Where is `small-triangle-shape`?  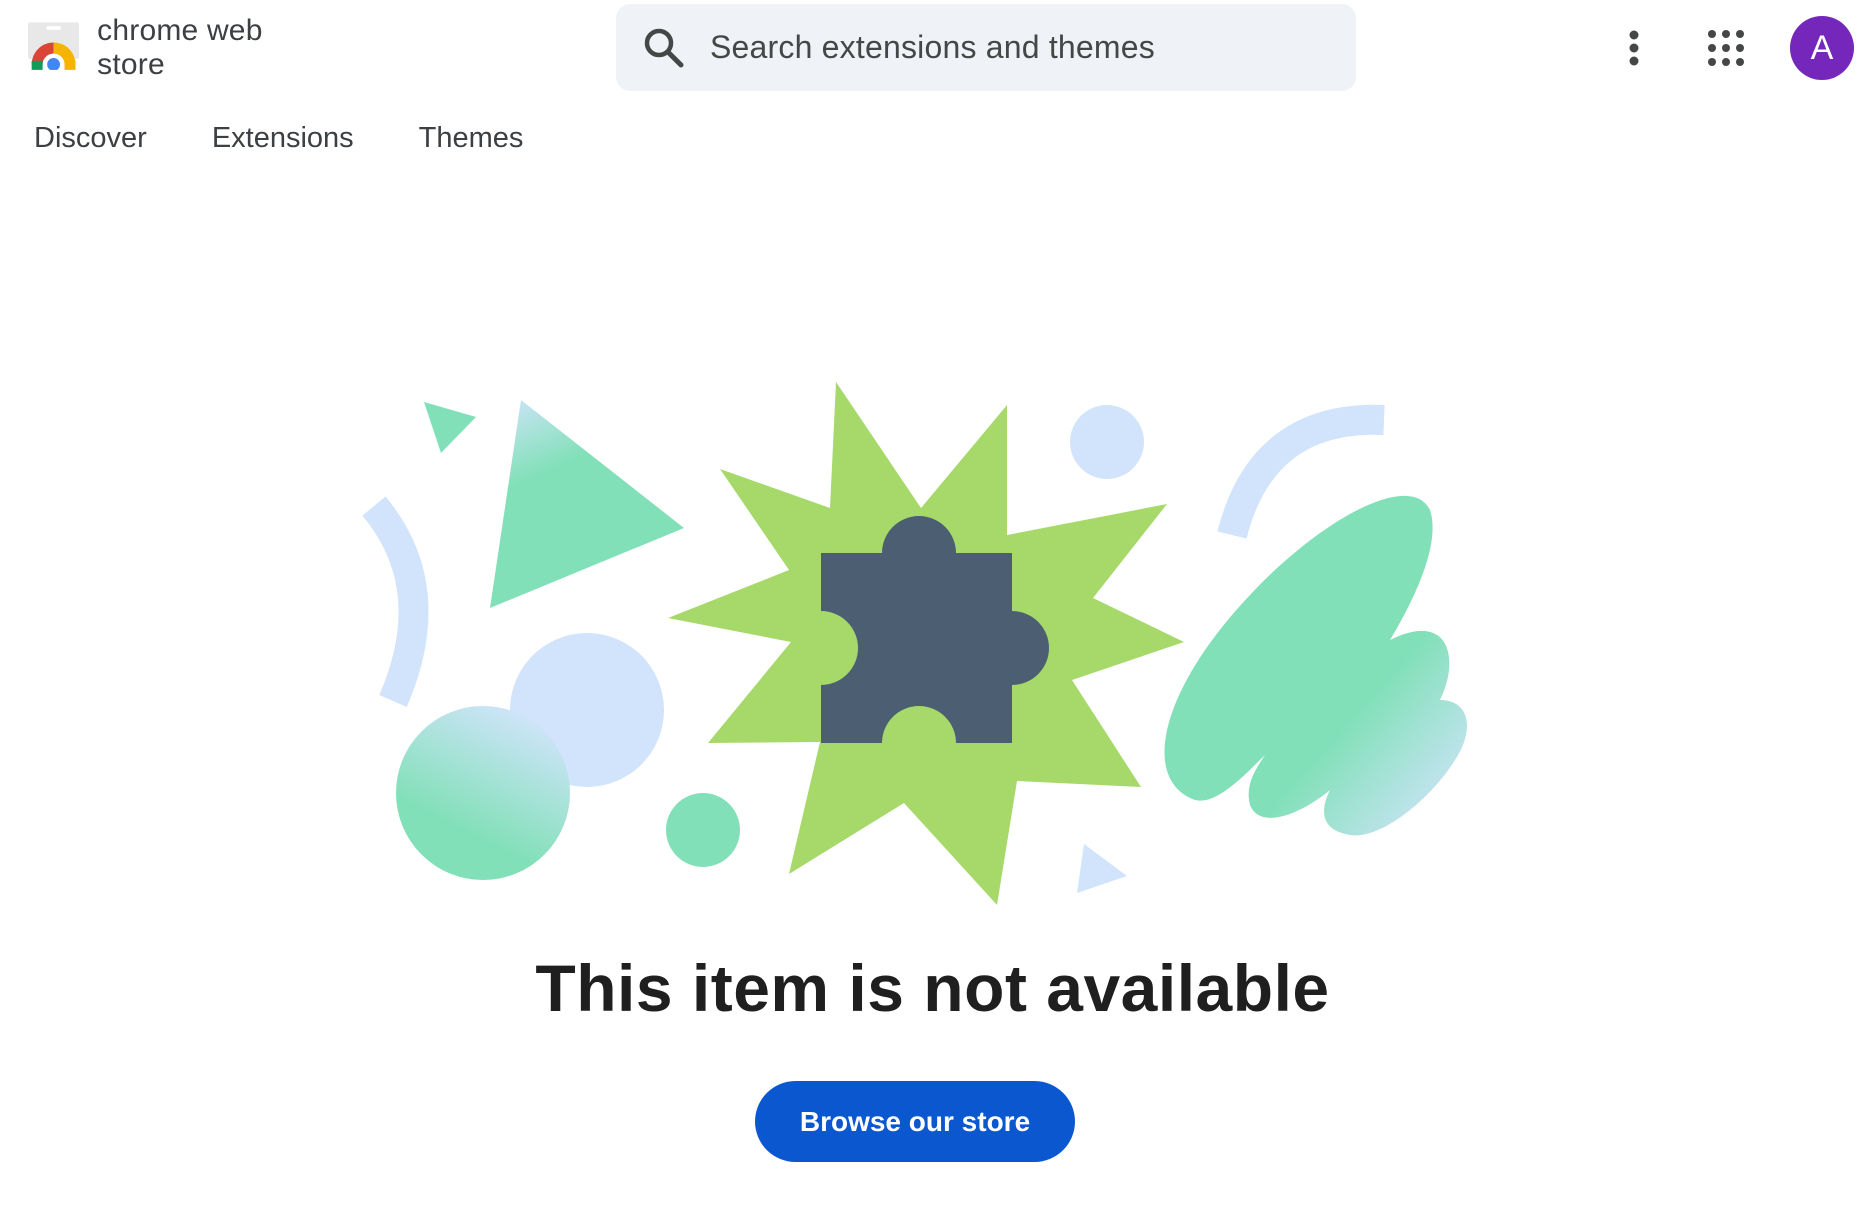 small-triangle-shape is located at coordinates (450, 427).